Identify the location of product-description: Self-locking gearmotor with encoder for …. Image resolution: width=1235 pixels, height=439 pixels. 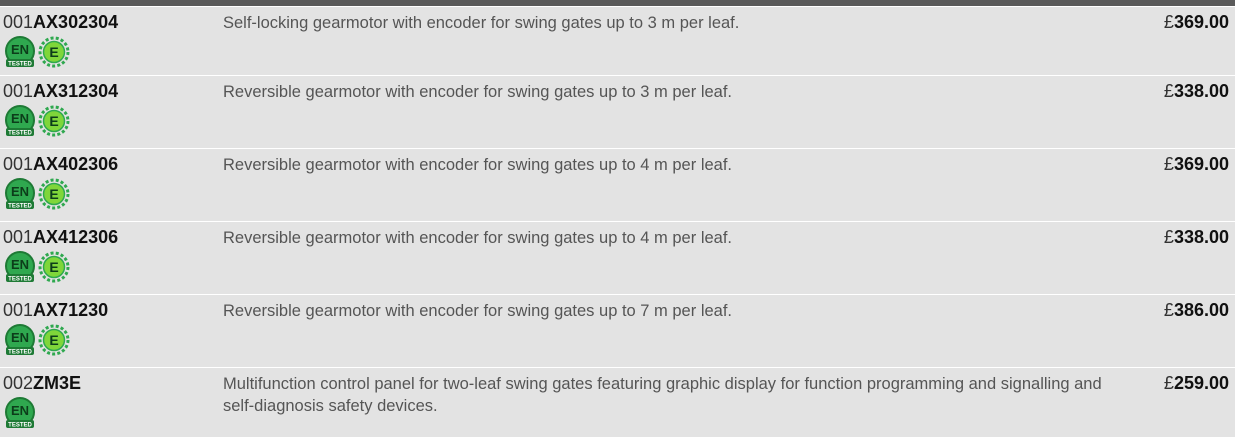
(481, 23).